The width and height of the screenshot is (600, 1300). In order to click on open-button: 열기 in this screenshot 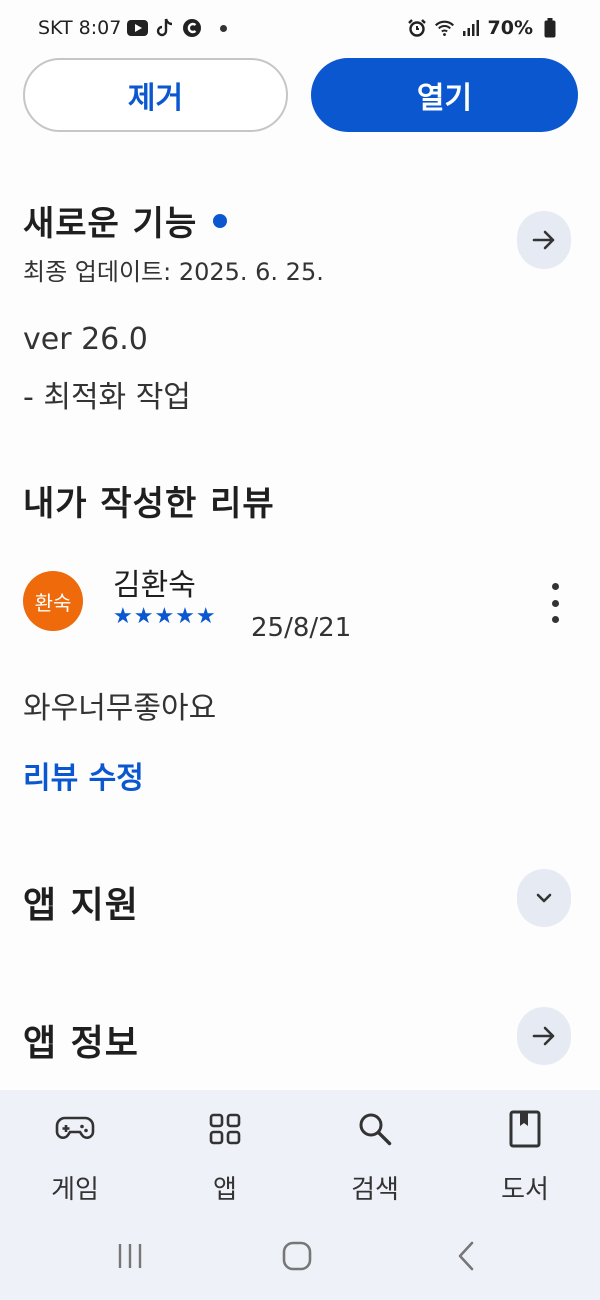, I will do `click(444, 95)`.